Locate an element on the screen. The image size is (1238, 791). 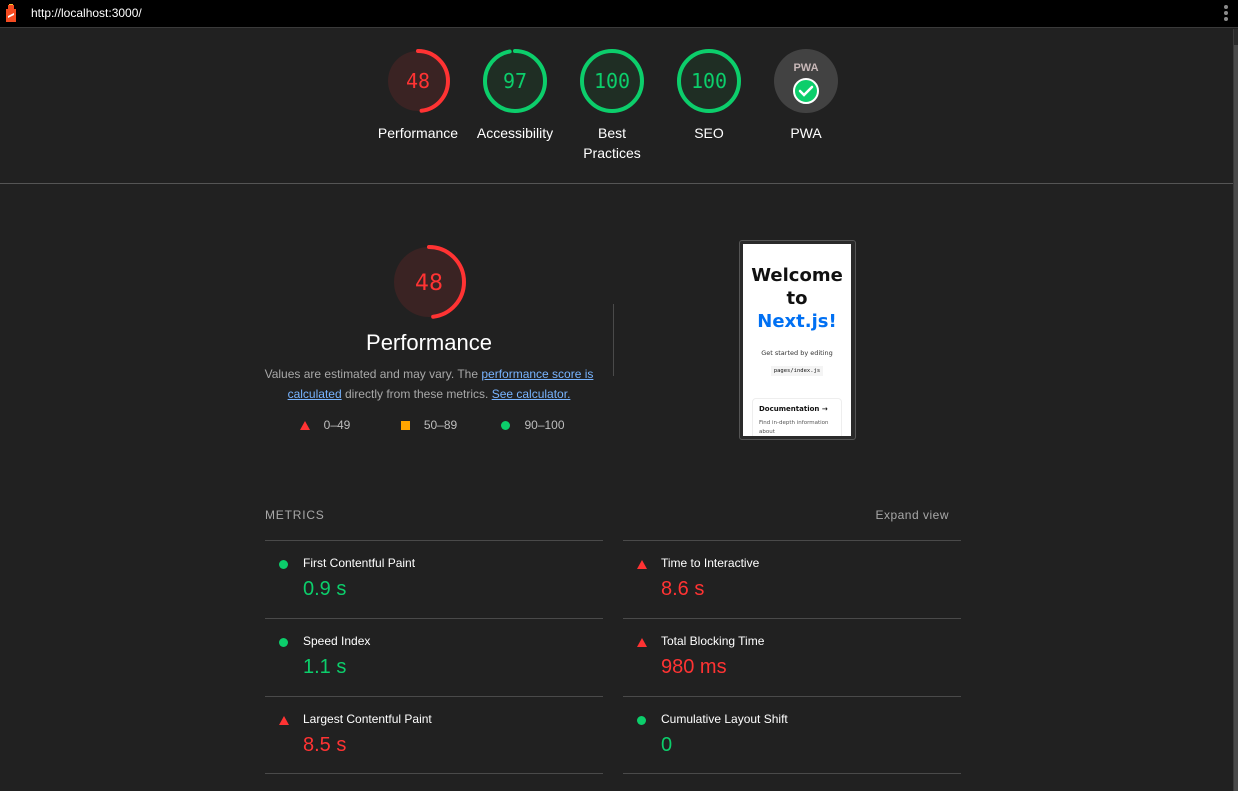
score-best-practices: 100 Best Practices is located at coordinates (612, 105).